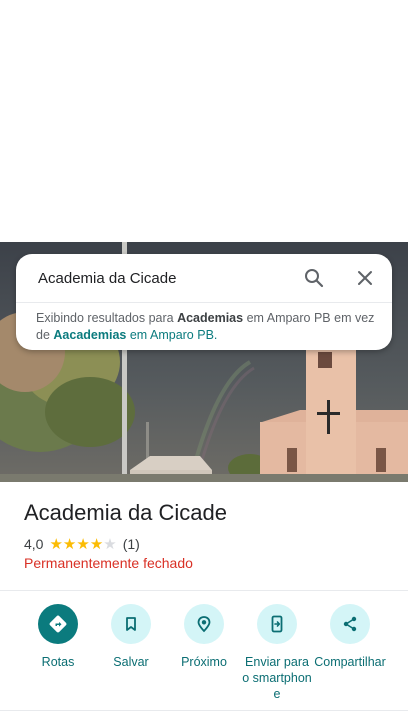 The image size is (408, 724). I want to click on nearby-label: Próximo, so click(204, 662).